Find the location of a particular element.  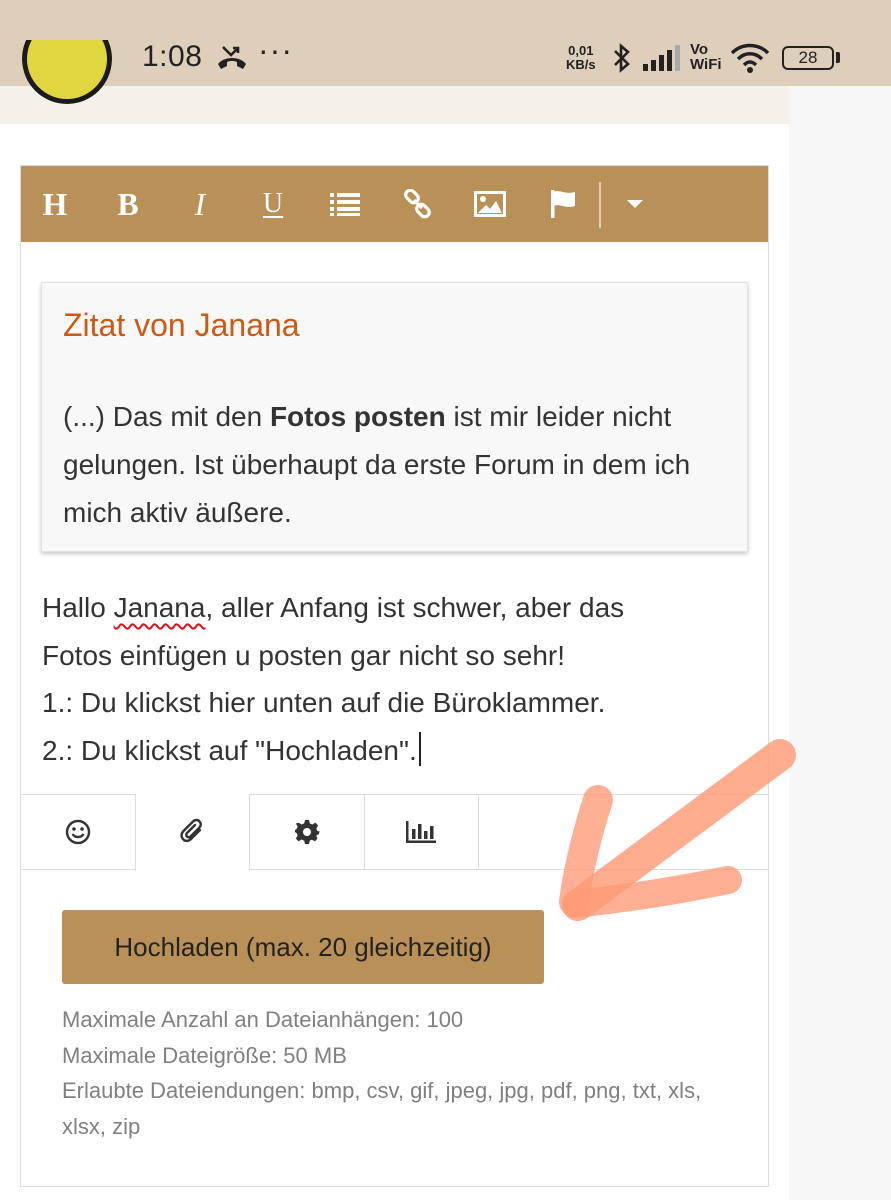

tab-poll is located at coordinates (421, 832).